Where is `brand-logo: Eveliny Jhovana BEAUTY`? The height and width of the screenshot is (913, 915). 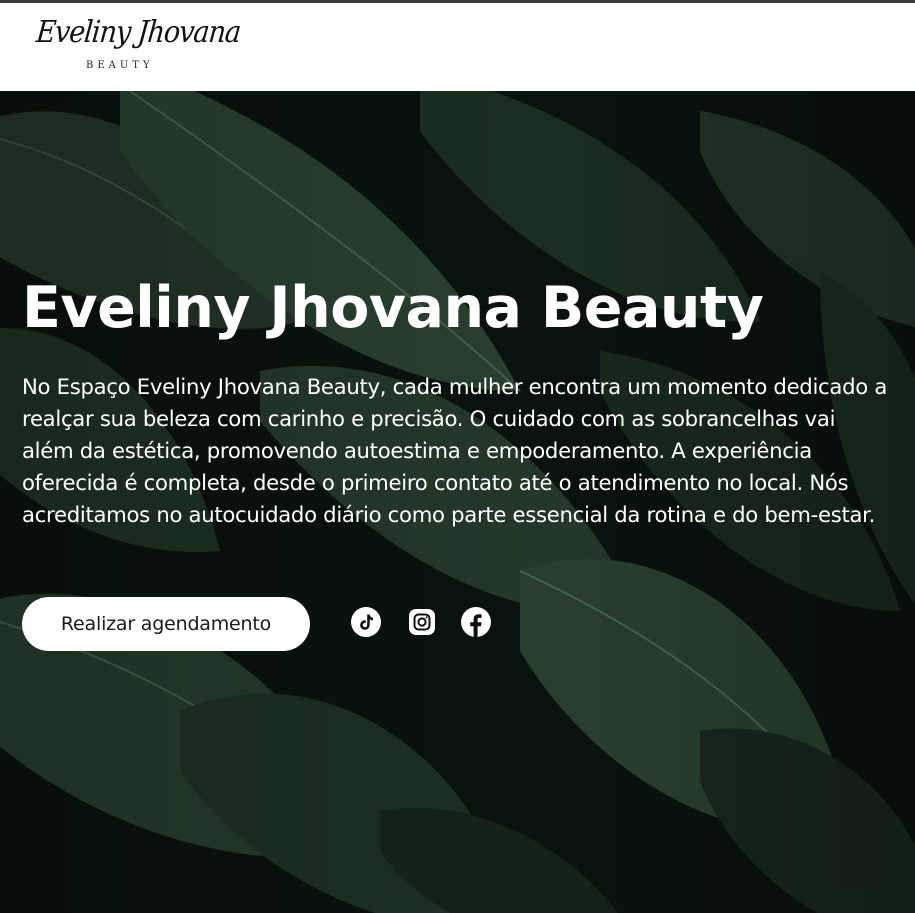
brand-logo: Eveliny Jhovana BEAUTY is located at coordinates (138, 46).